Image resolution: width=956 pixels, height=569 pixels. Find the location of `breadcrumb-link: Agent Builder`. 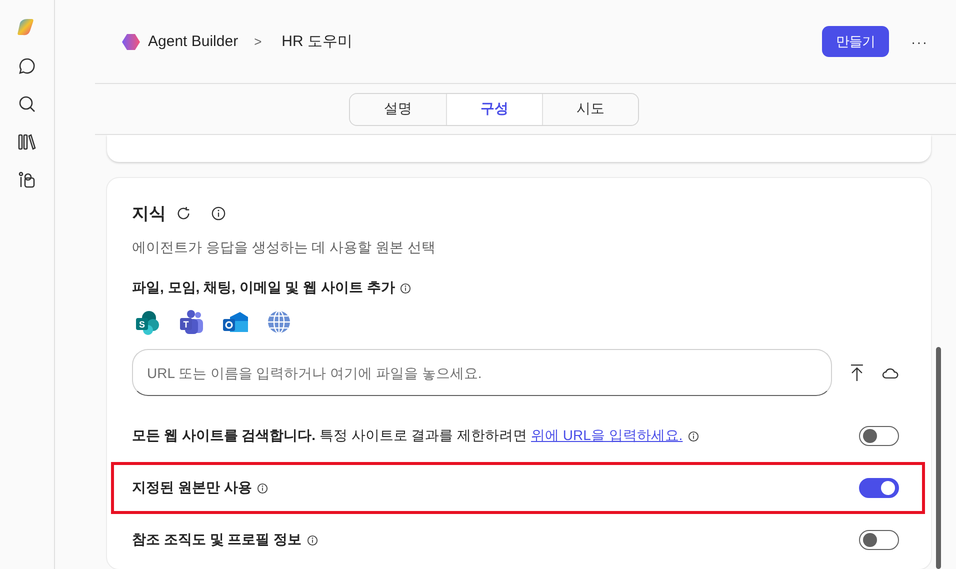

breadcrumb-link: Agent Builder is located at coordinates (193, 41).